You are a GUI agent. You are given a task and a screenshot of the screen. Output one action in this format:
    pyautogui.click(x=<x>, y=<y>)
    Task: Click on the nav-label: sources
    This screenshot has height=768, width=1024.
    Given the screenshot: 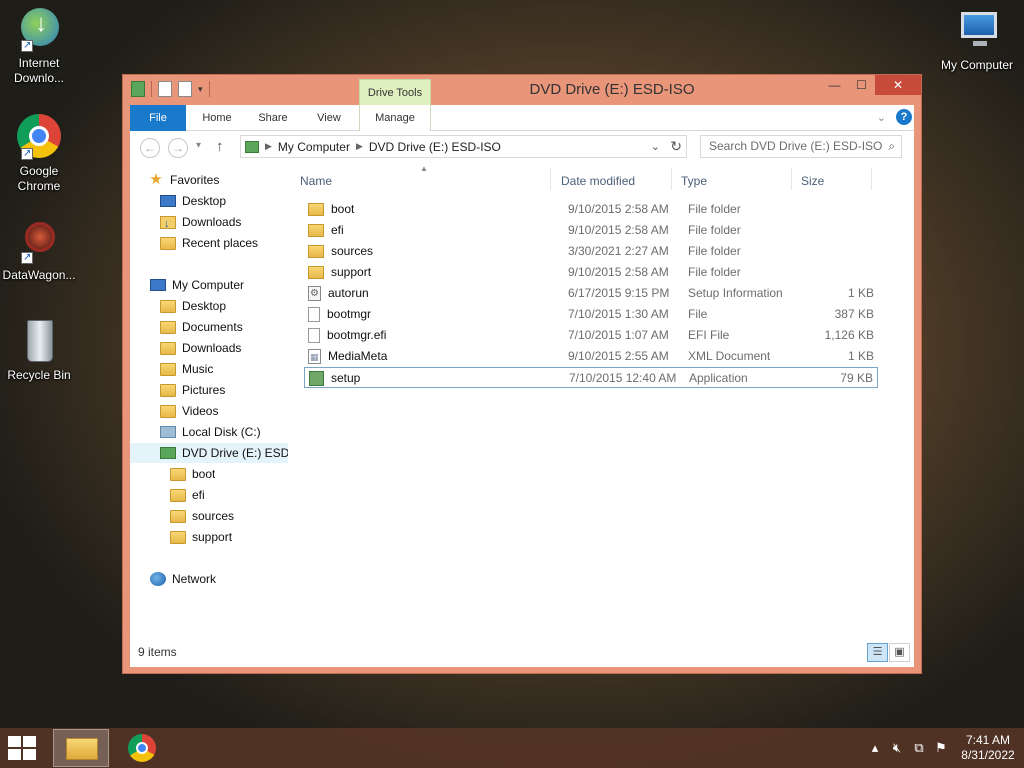 What is the action you would take?
    pyautogui.click(x=213, y=516)
    